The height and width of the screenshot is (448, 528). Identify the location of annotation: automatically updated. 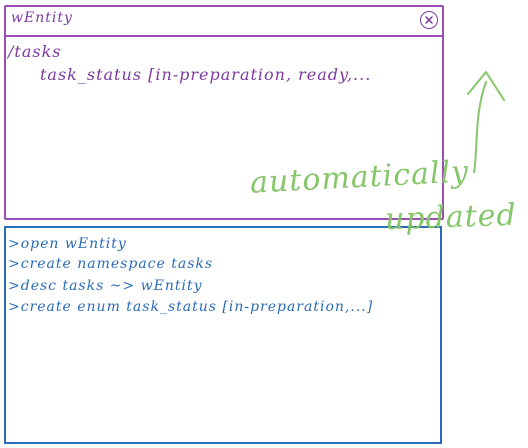
(384, 199).